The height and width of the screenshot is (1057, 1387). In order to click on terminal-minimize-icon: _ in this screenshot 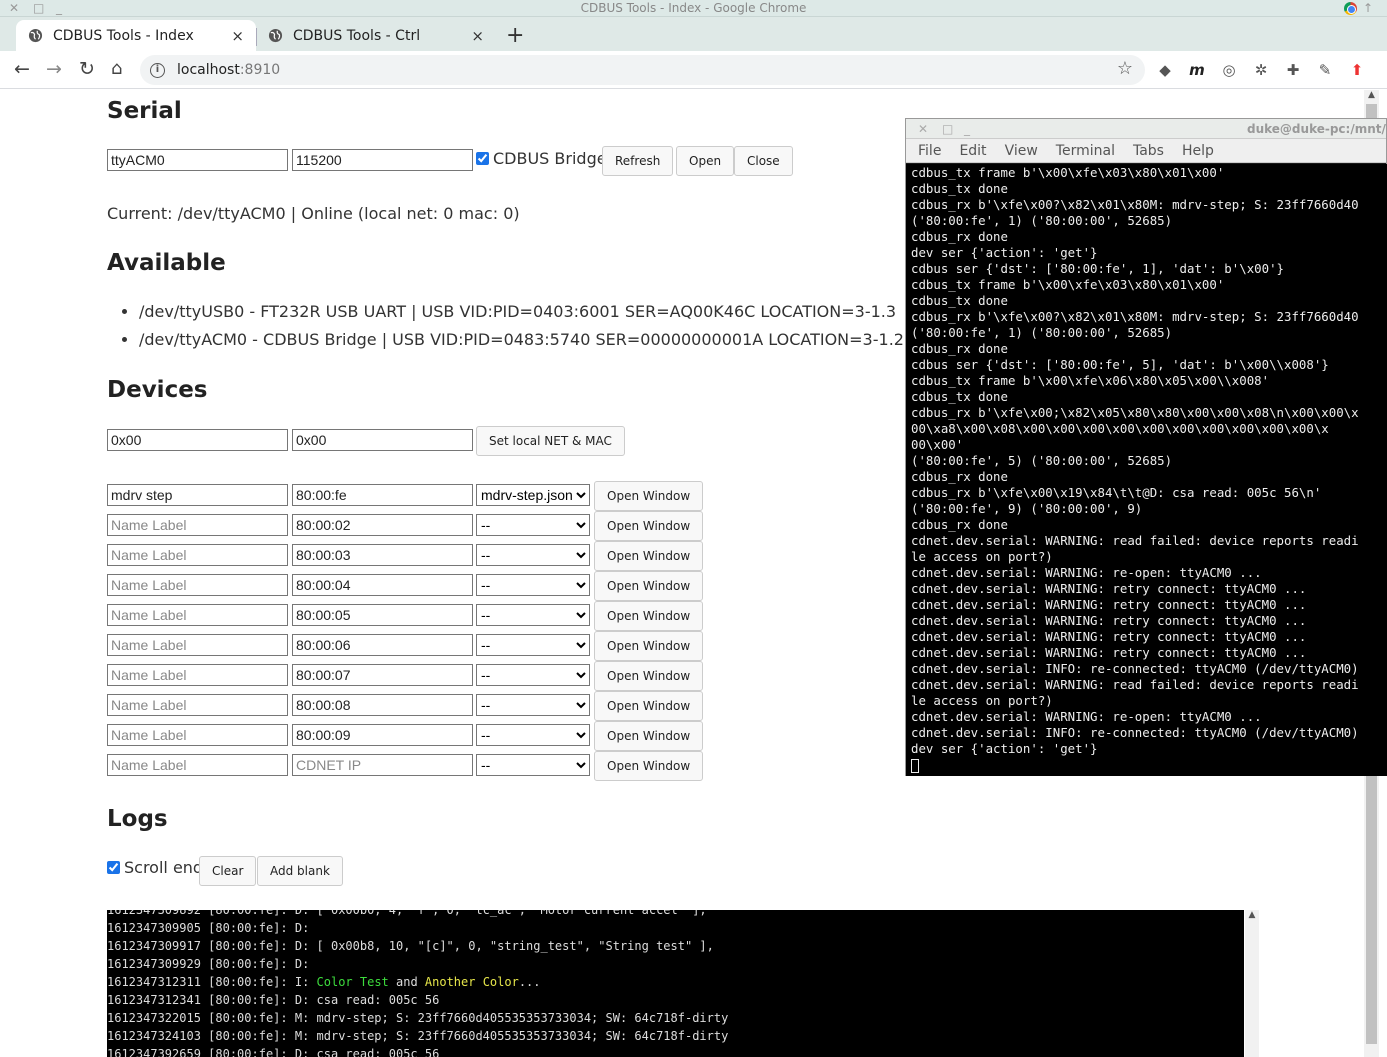, I will do `click(967, 128)`.